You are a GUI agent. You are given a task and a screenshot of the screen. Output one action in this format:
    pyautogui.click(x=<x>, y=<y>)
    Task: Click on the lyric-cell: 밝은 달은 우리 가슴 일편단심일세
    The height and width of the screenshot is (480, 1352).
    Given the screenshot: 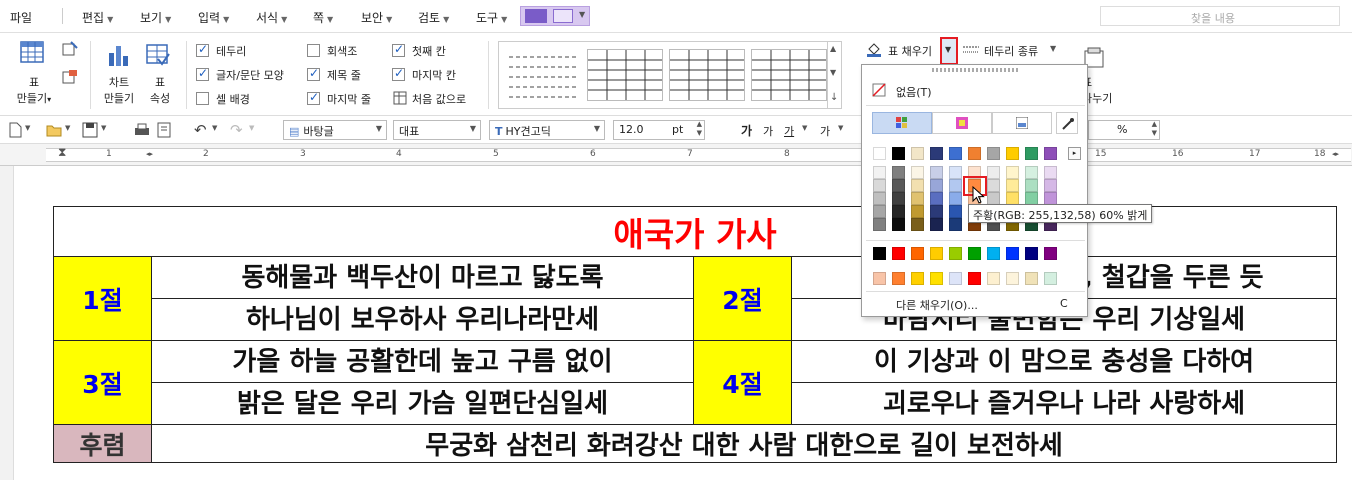 What is the action you would take?
    pyautogui.click(x=422, y=403)
    